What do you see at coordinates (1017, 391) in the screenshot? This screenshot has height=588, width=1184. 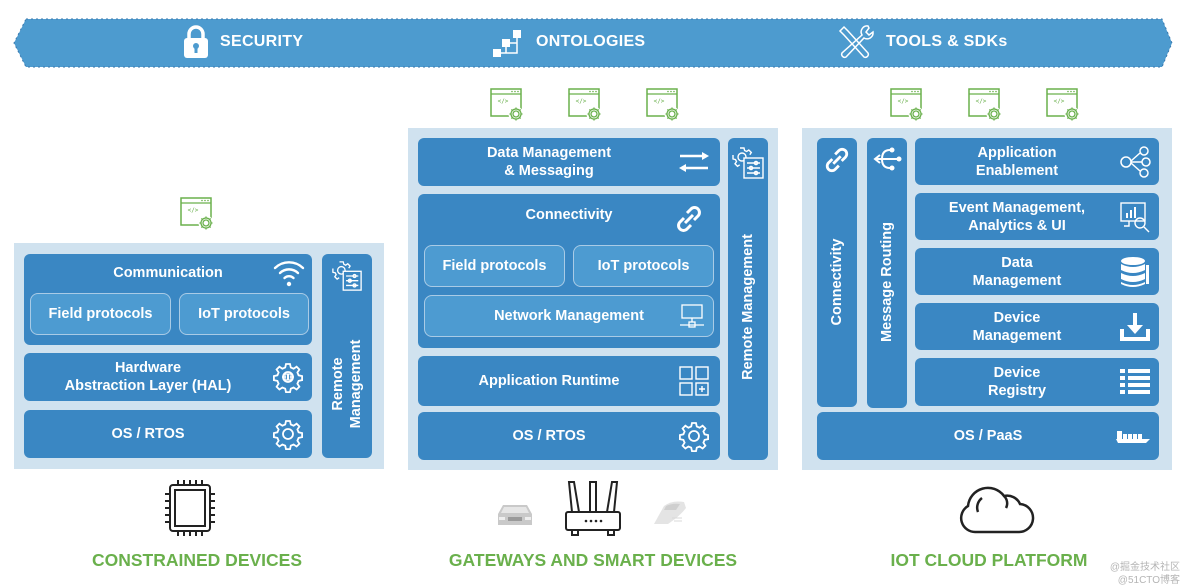 I see `line2: Registry` at bounding box center [1017, 391].